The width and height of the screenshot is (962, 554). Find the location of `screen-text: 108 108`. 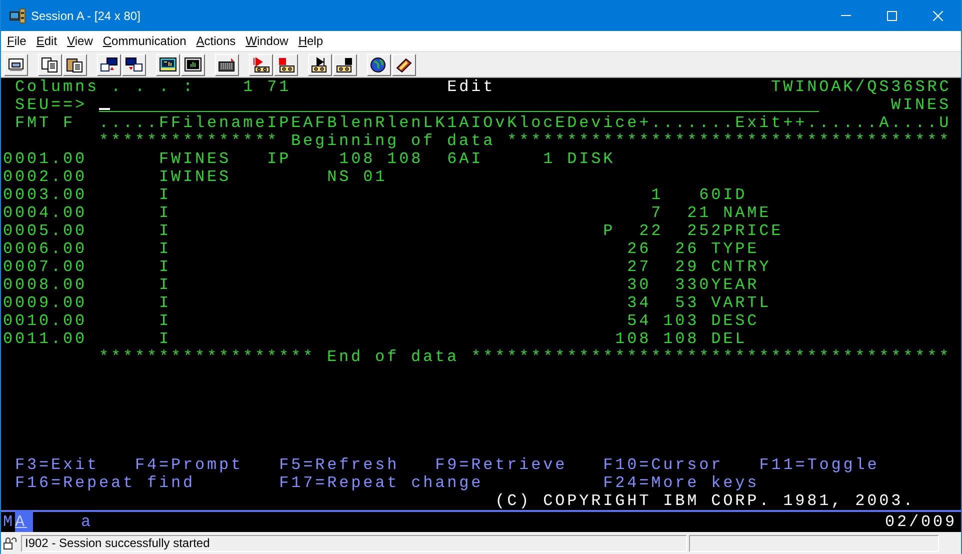

screen-text: 108 108 is located at coordinates (381, 159).